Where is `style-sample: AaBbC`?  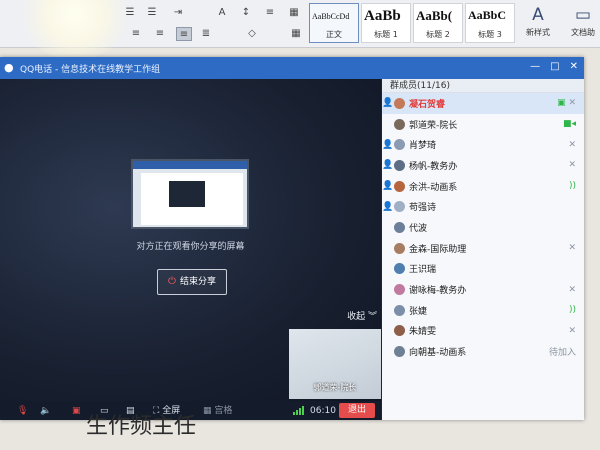
style-sample: AaBbC is located at coordinates (487, 15).